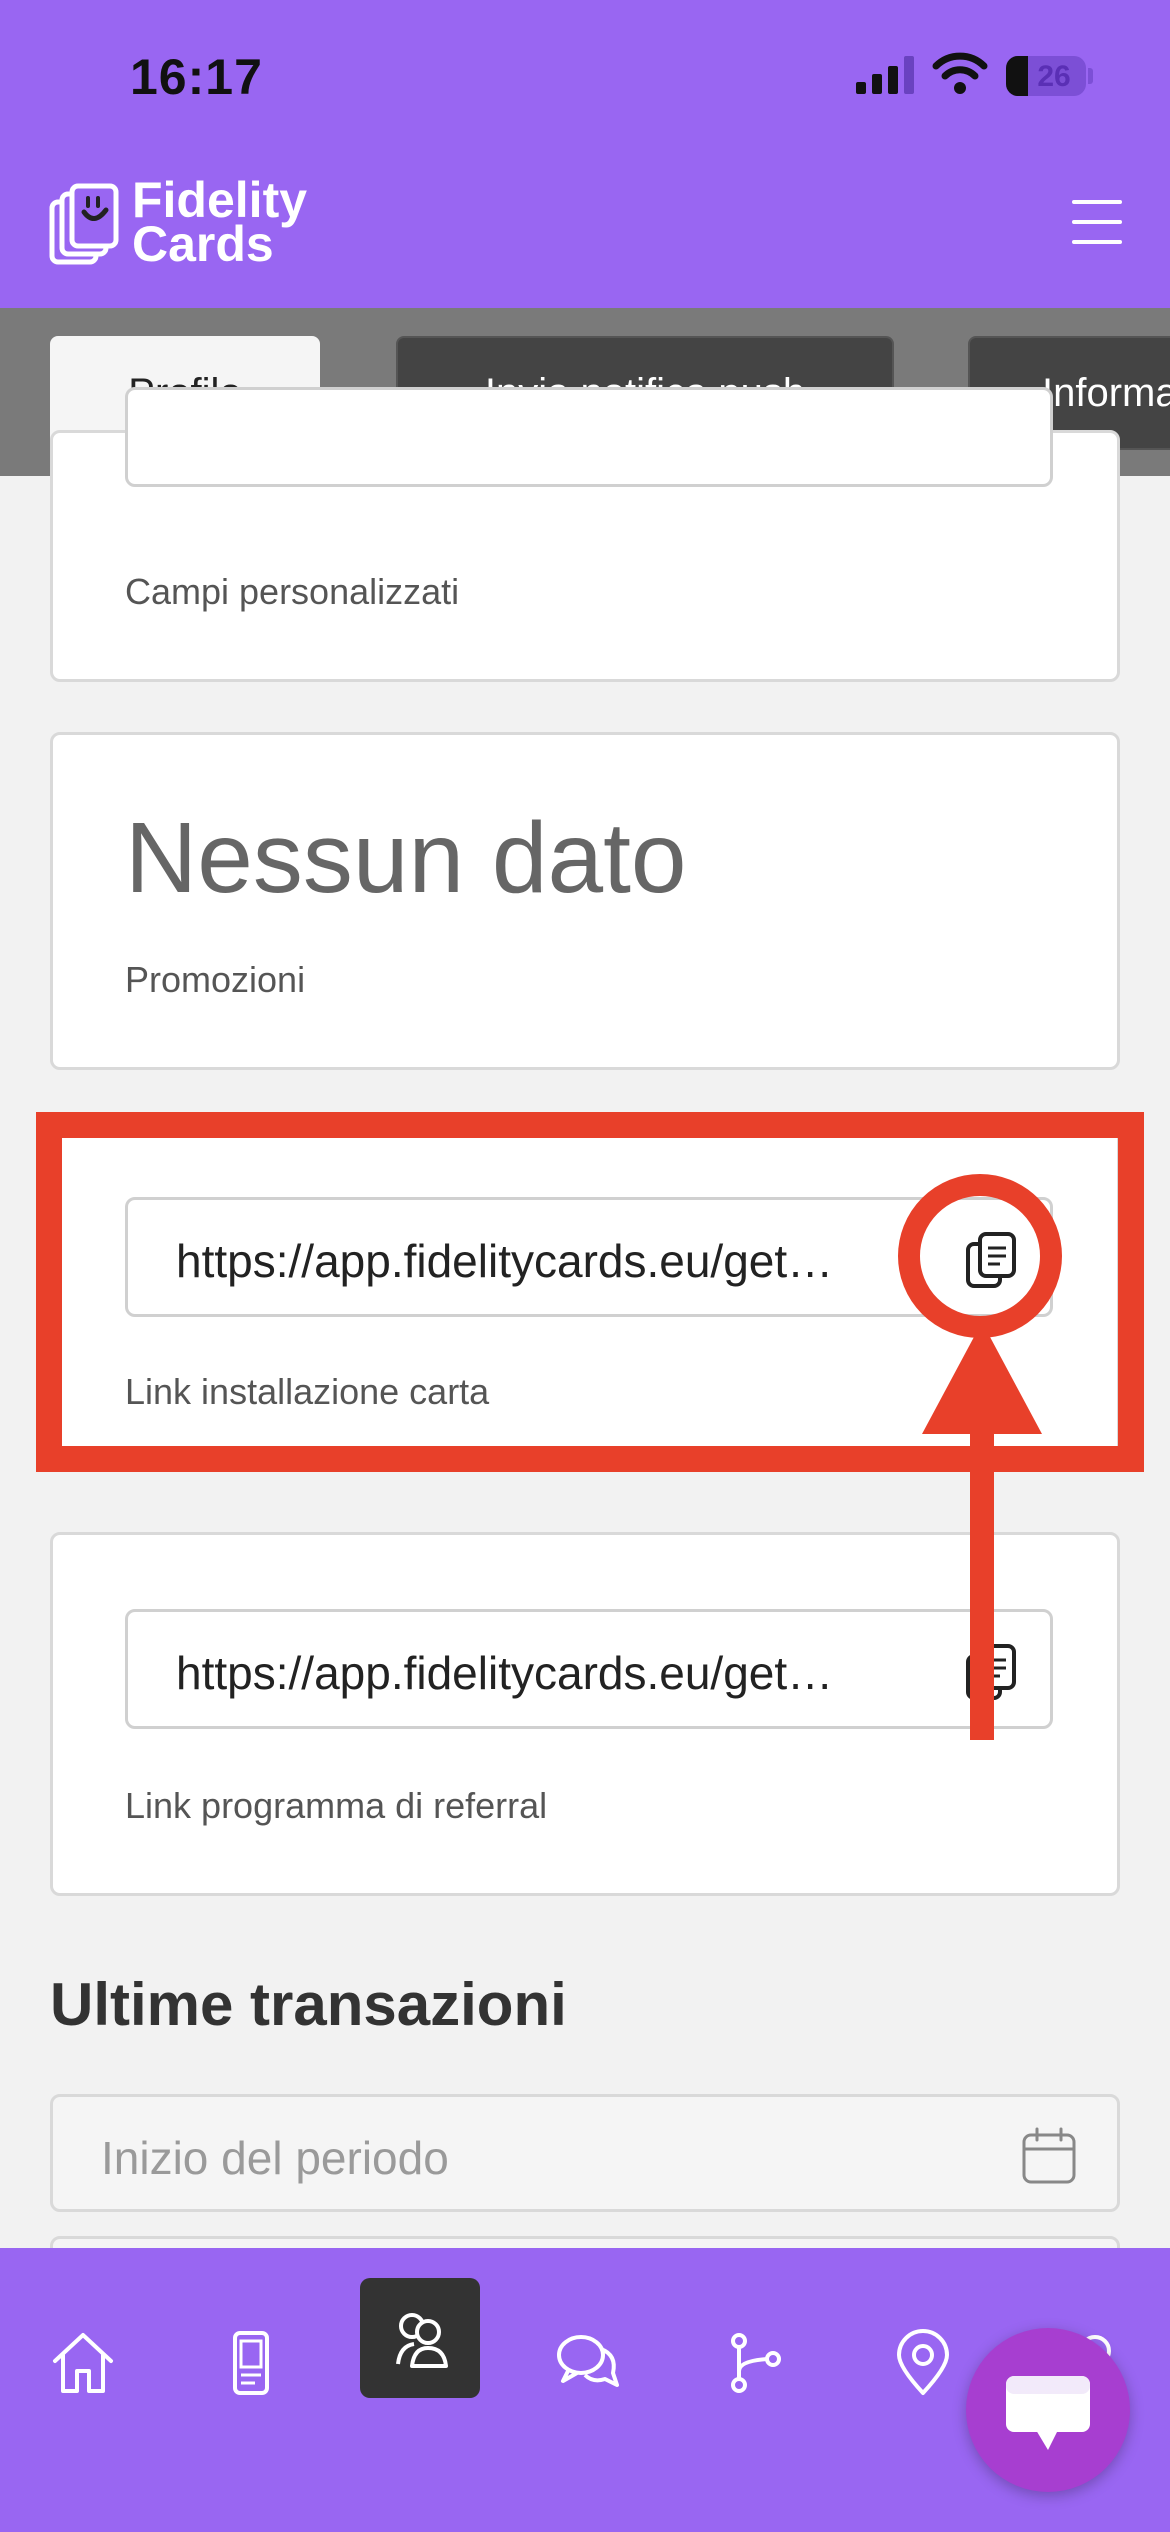 This screenshot has width=1170, height=2532. I want to click on chat-icon, so click(588, 2361).